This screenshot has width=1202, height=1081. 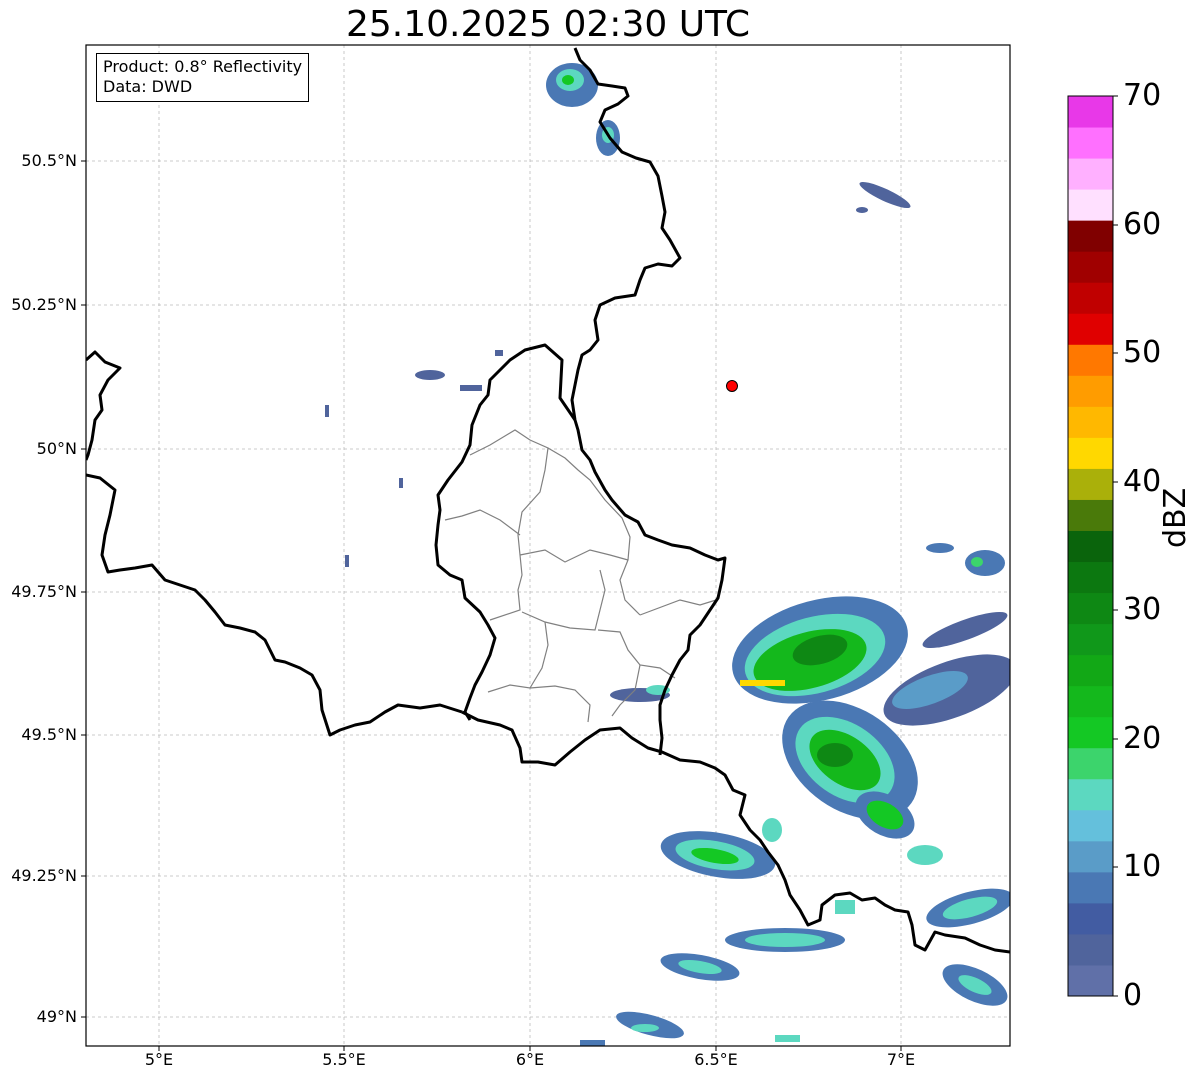 What do you see at coordinates (530, 1059) in the screenshot?
I see `lon-tick-label: 6°E` at bounding box center [530, 1059].